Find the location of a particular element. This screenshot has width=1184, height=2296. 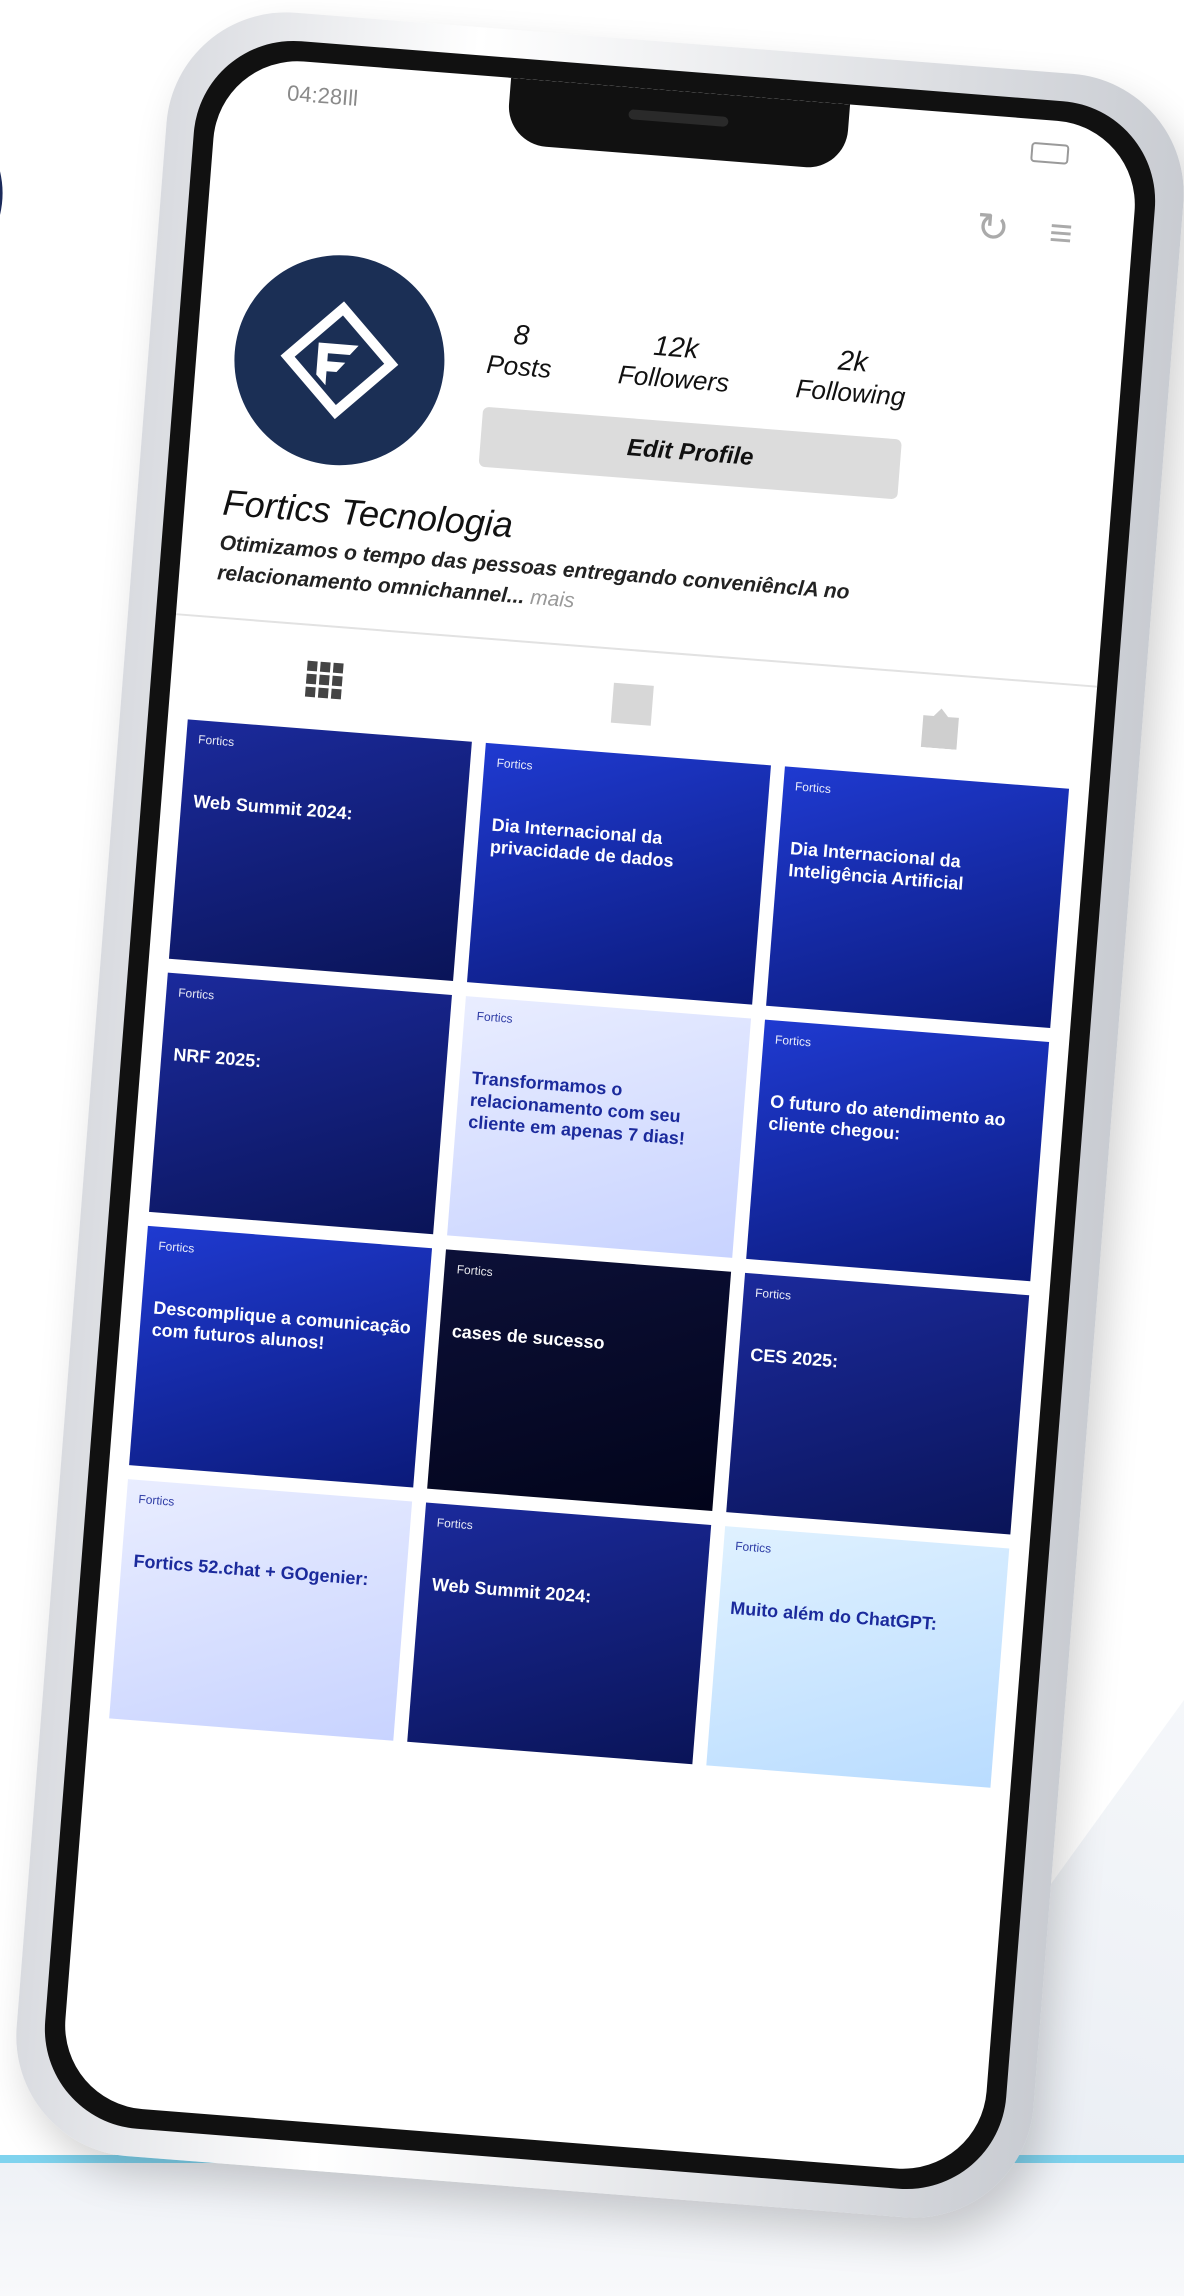

list-icon is located at coordinates (632, 704).